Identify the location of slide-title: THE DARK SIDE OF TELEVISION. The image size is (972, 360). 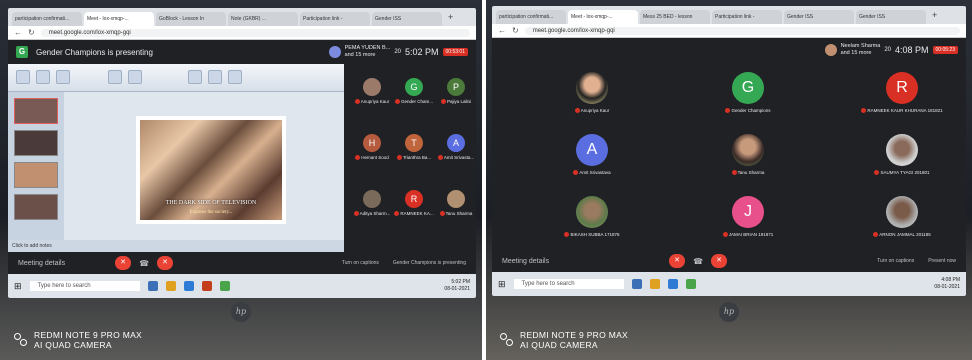
(211, 203).